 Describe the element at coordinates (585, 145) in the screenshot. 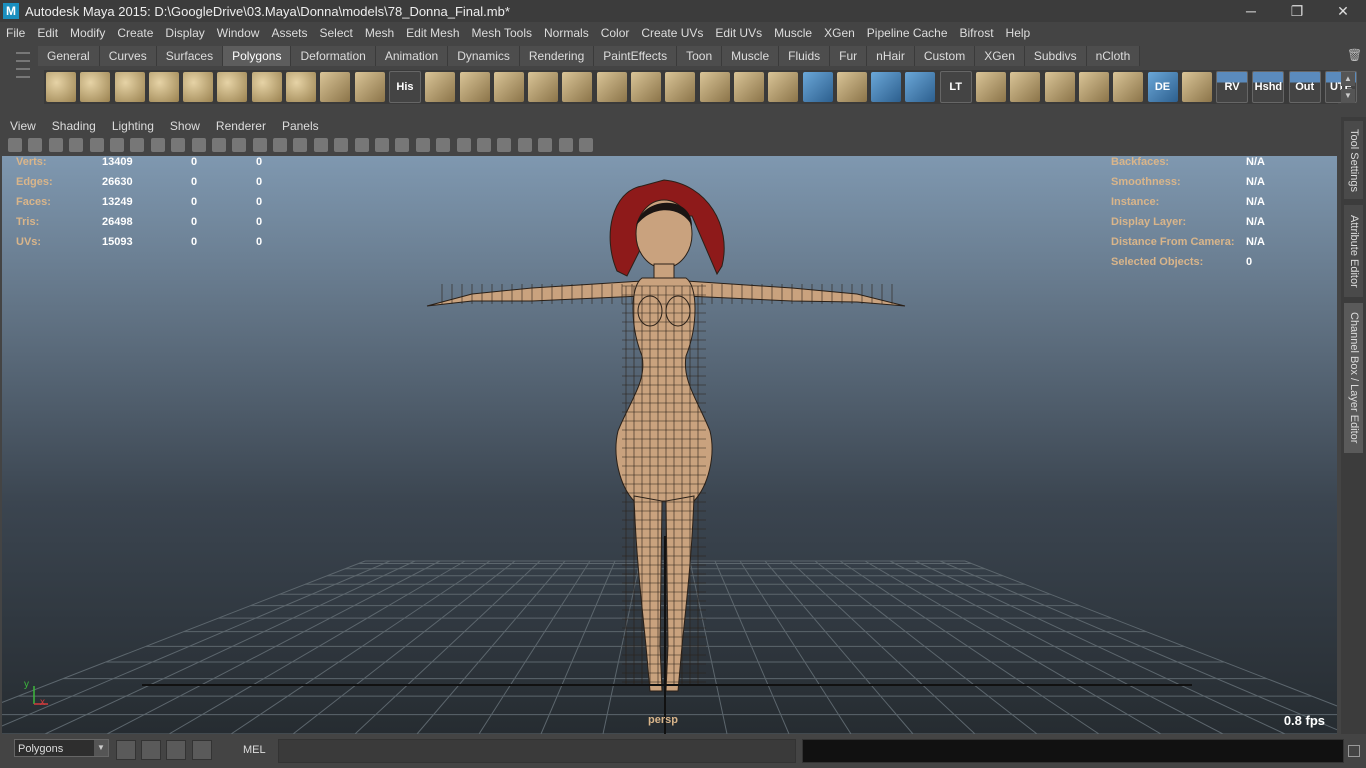

I see `symmetry-icon` at that location.